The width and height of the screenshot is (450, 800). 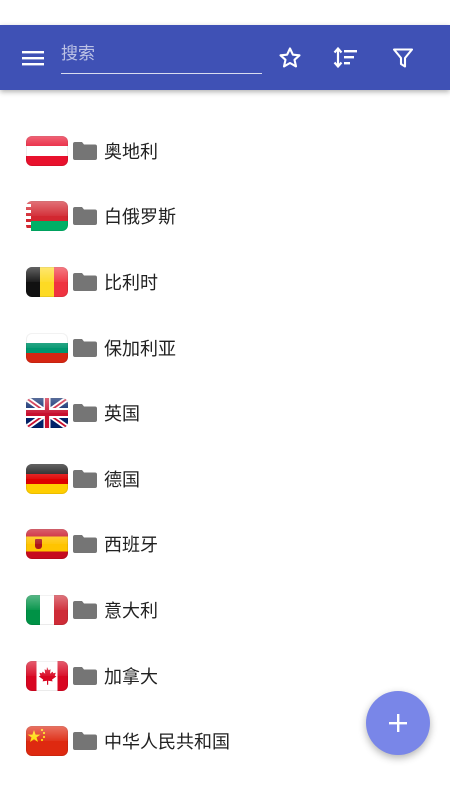 I want to click on uk-flag-icon, so click(x=47, y=413).